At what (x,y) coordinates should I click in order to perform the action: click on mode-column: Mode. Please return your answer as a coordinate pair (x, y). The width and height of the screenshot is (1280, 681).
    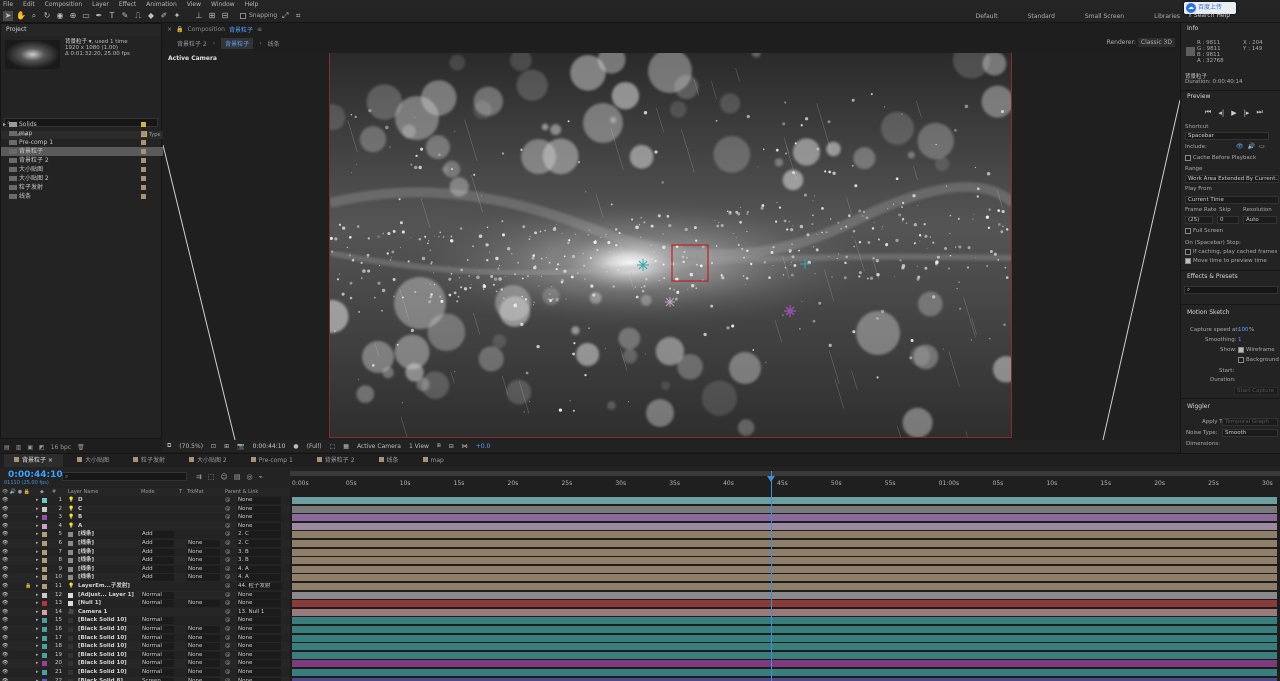
    Looking at the image, I should click on (148, 492).